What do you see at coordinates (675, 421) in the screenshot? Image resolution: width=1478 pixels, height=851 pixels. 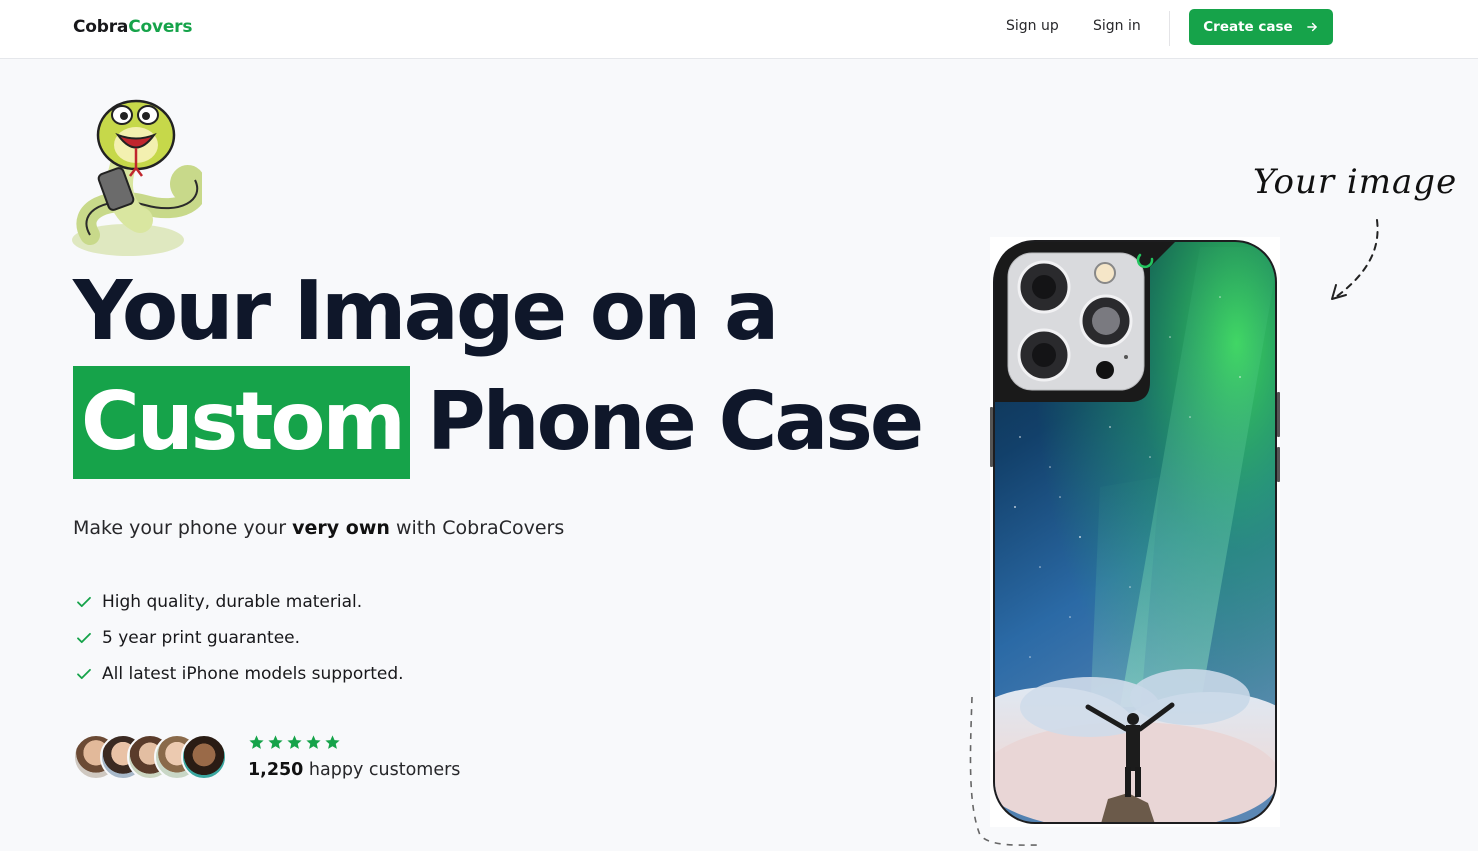 I see `hero-headline-line2: Phone Case` at bounding box center [675, 421].